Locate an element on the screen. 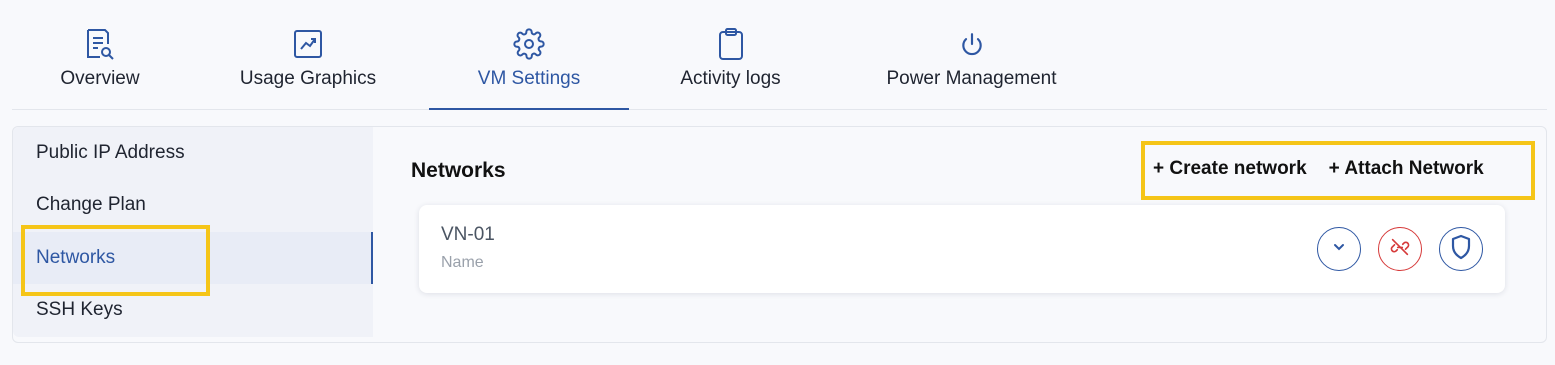  chevron-down-icon is located at coordinates (1339, 249).